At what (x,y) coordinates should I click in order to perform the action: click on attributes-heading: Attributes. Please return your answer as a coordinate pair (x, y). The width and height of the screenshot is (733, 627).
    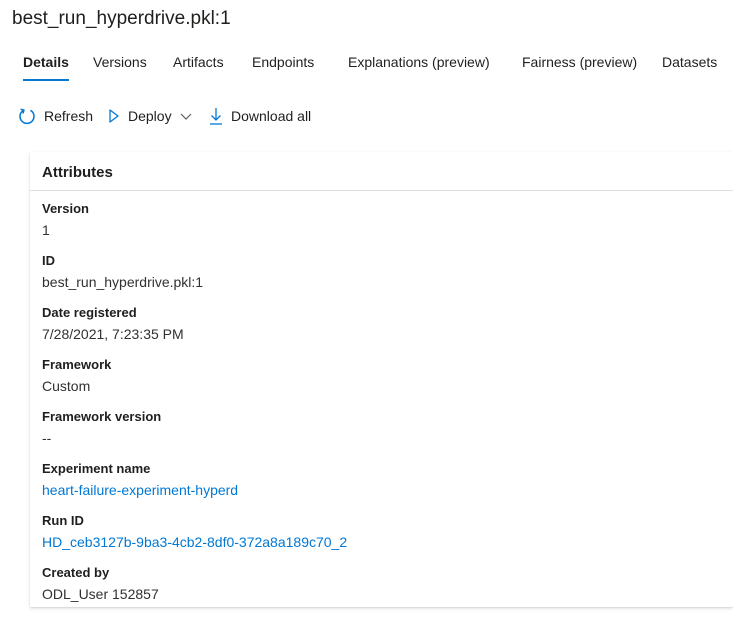
    Looking at the image, I should click on (381, 171).